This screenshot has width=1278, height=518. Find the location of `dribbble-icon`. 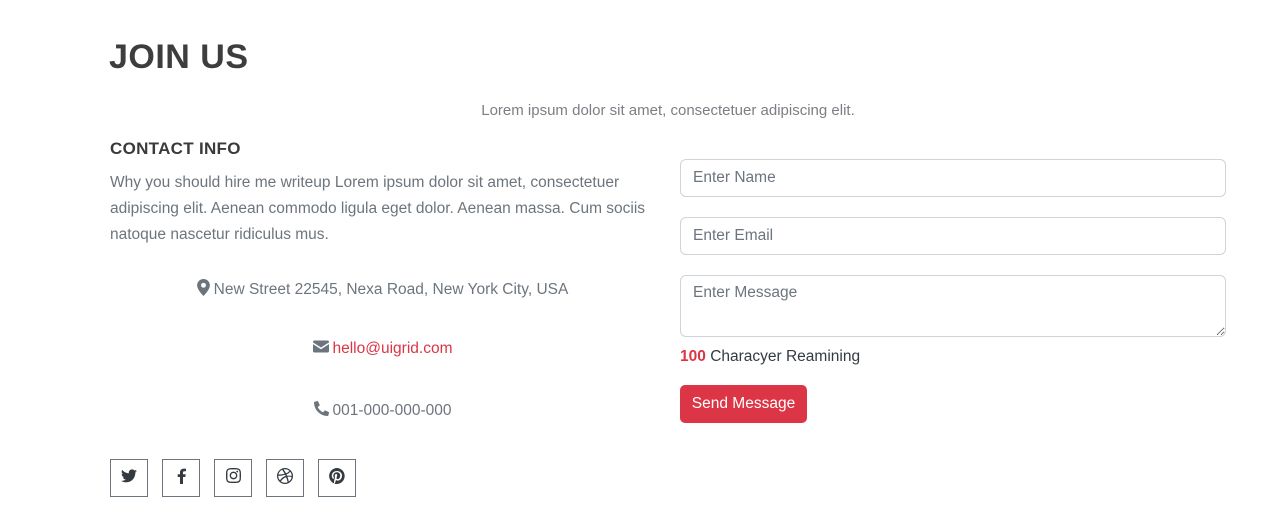

dribbble-icon is located at coordinates (285, 478).